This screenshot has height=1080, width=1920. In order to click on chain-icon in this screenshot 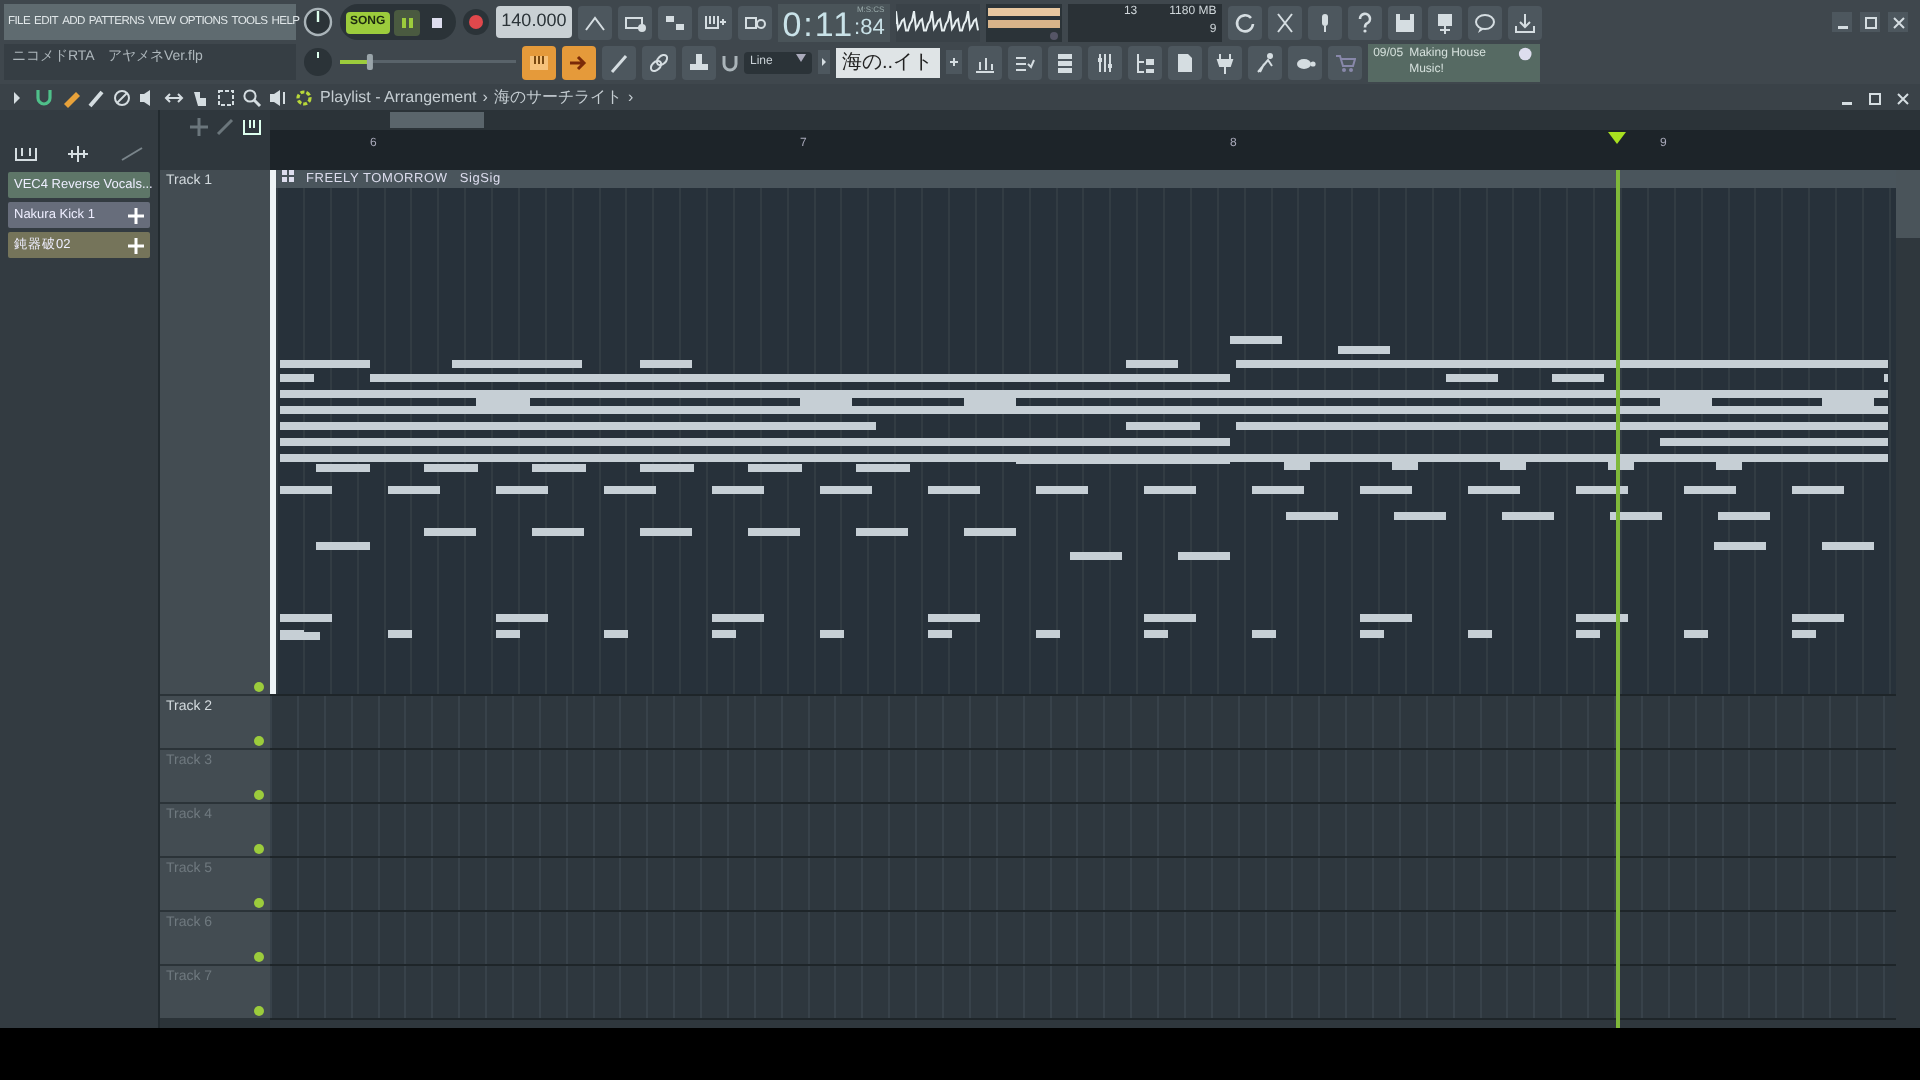, I will do `click(659, 62)`.